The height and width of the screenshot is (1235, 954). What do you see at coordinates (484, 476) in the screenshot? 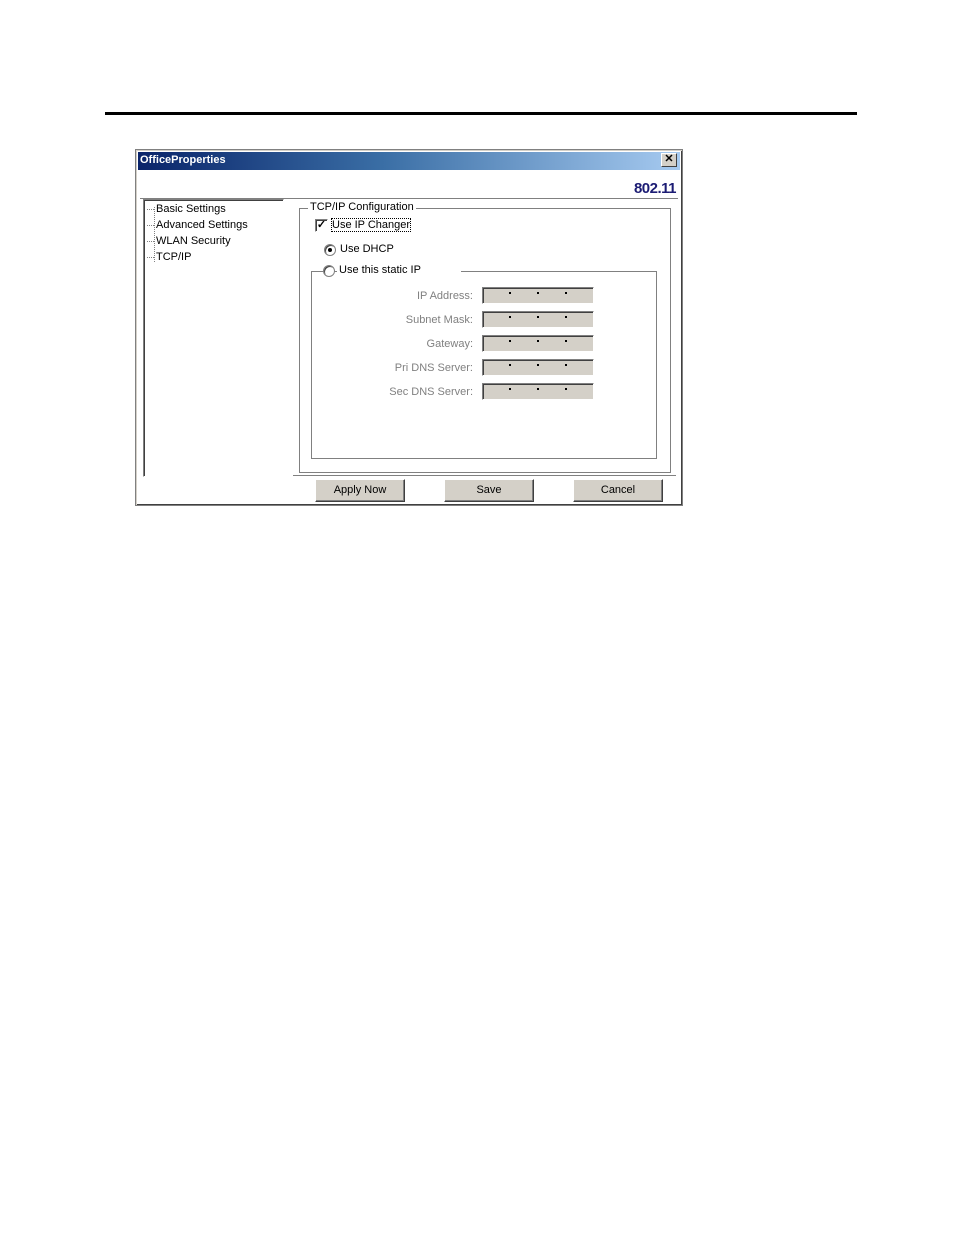
I see `button-separator` at bounding box center [484, 476].